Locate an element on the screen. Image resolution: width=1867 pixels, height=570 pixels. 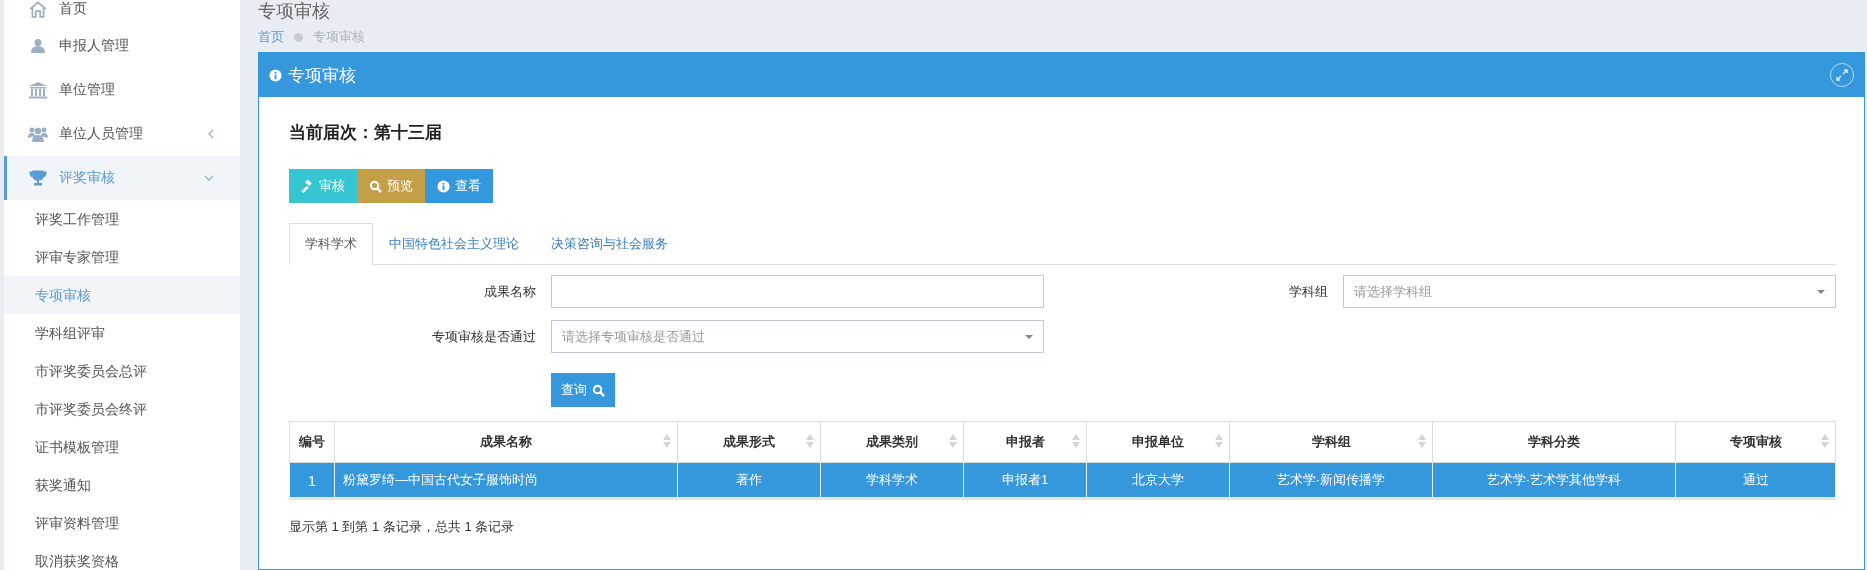
sidebar-subitem: 取消获奖资格 is located at coordinates (122, 556).